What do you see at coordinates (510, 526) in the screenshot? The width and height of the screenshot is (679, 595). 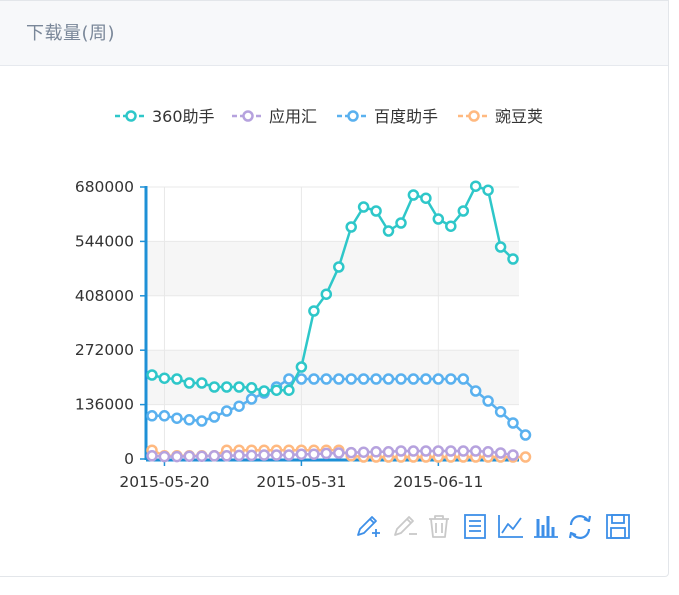 I see `line-chart-icon` at bounding box center [510, 526].